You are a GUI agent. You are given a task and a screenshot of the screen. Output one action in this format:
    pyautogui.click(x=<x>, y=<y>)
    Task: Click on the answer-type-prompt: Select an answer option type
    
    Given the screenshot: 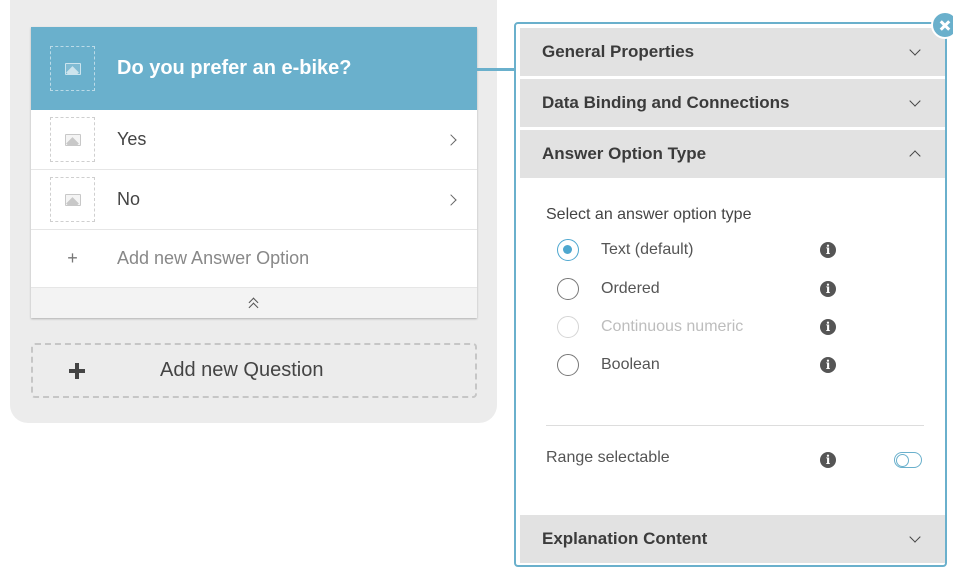 What is the action you would take?
    pyautogui.click(x=649, y=214)
    